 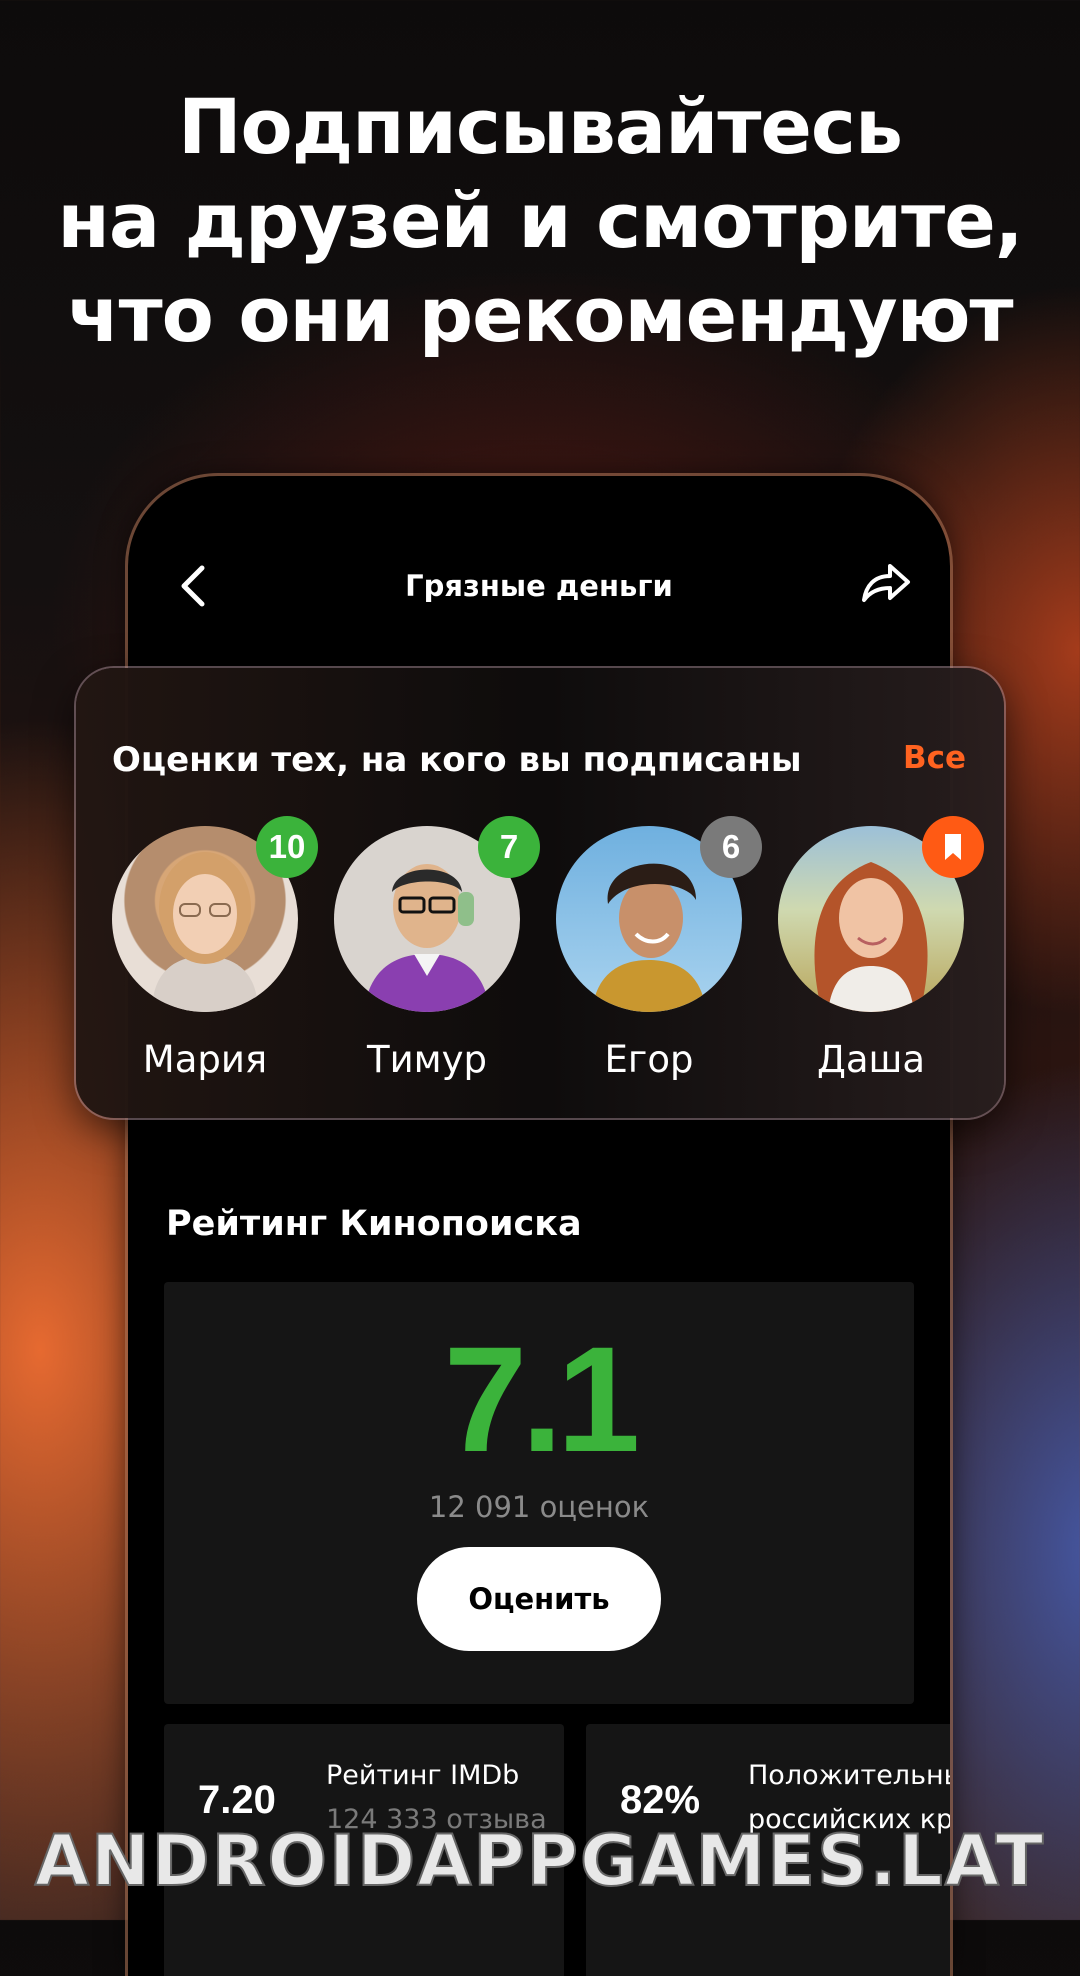 I want to click on friend-name: Тимур, so click(x=427, y=1059).